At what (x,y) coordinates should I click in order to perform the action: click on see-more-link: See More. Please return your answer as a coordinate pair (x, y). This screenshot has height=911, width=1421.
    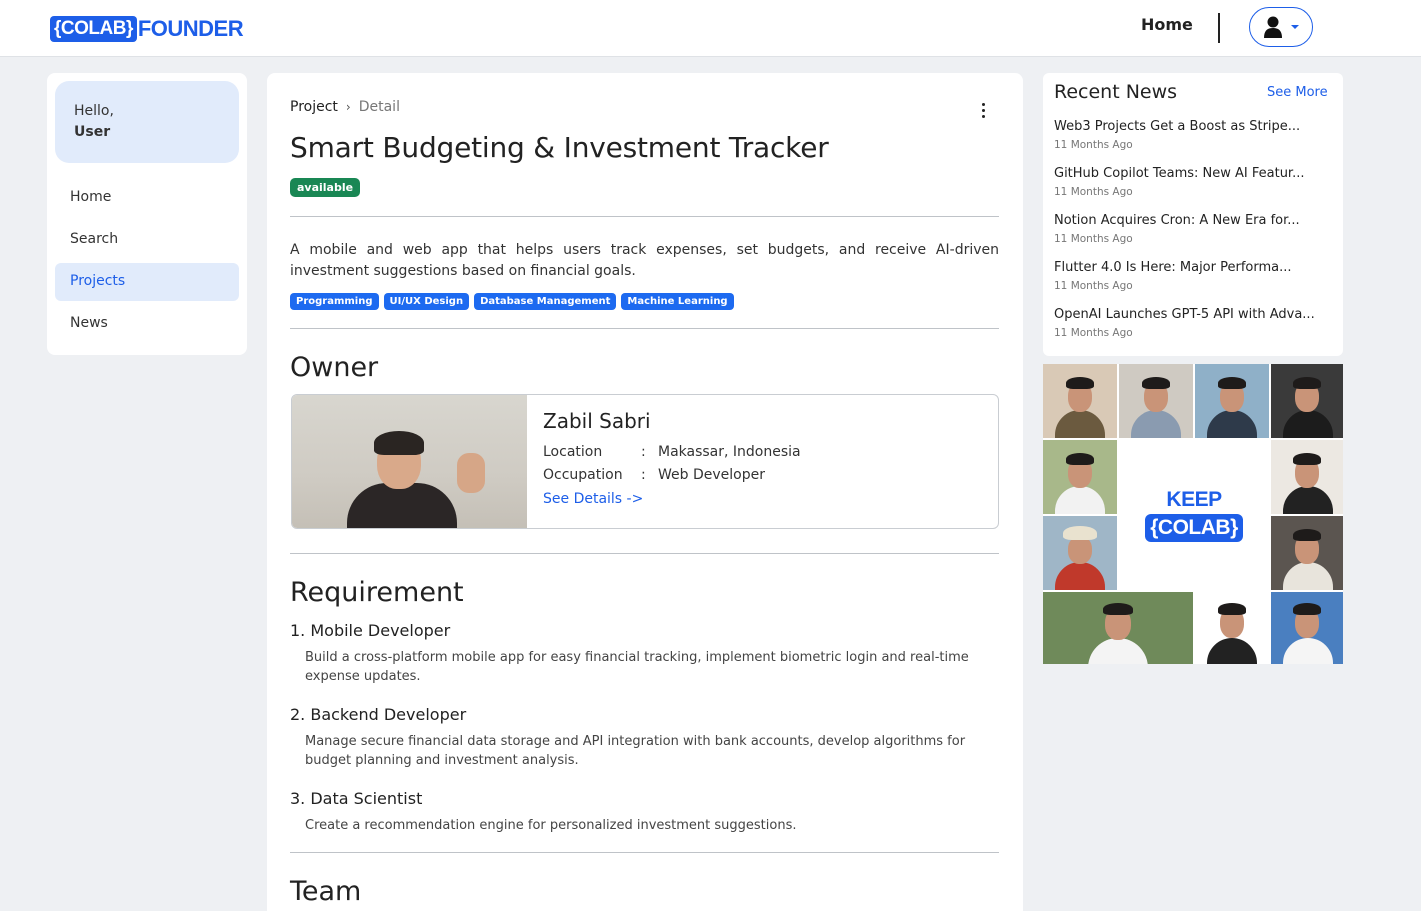
    Looking at the image, I should click on (1297, 92).